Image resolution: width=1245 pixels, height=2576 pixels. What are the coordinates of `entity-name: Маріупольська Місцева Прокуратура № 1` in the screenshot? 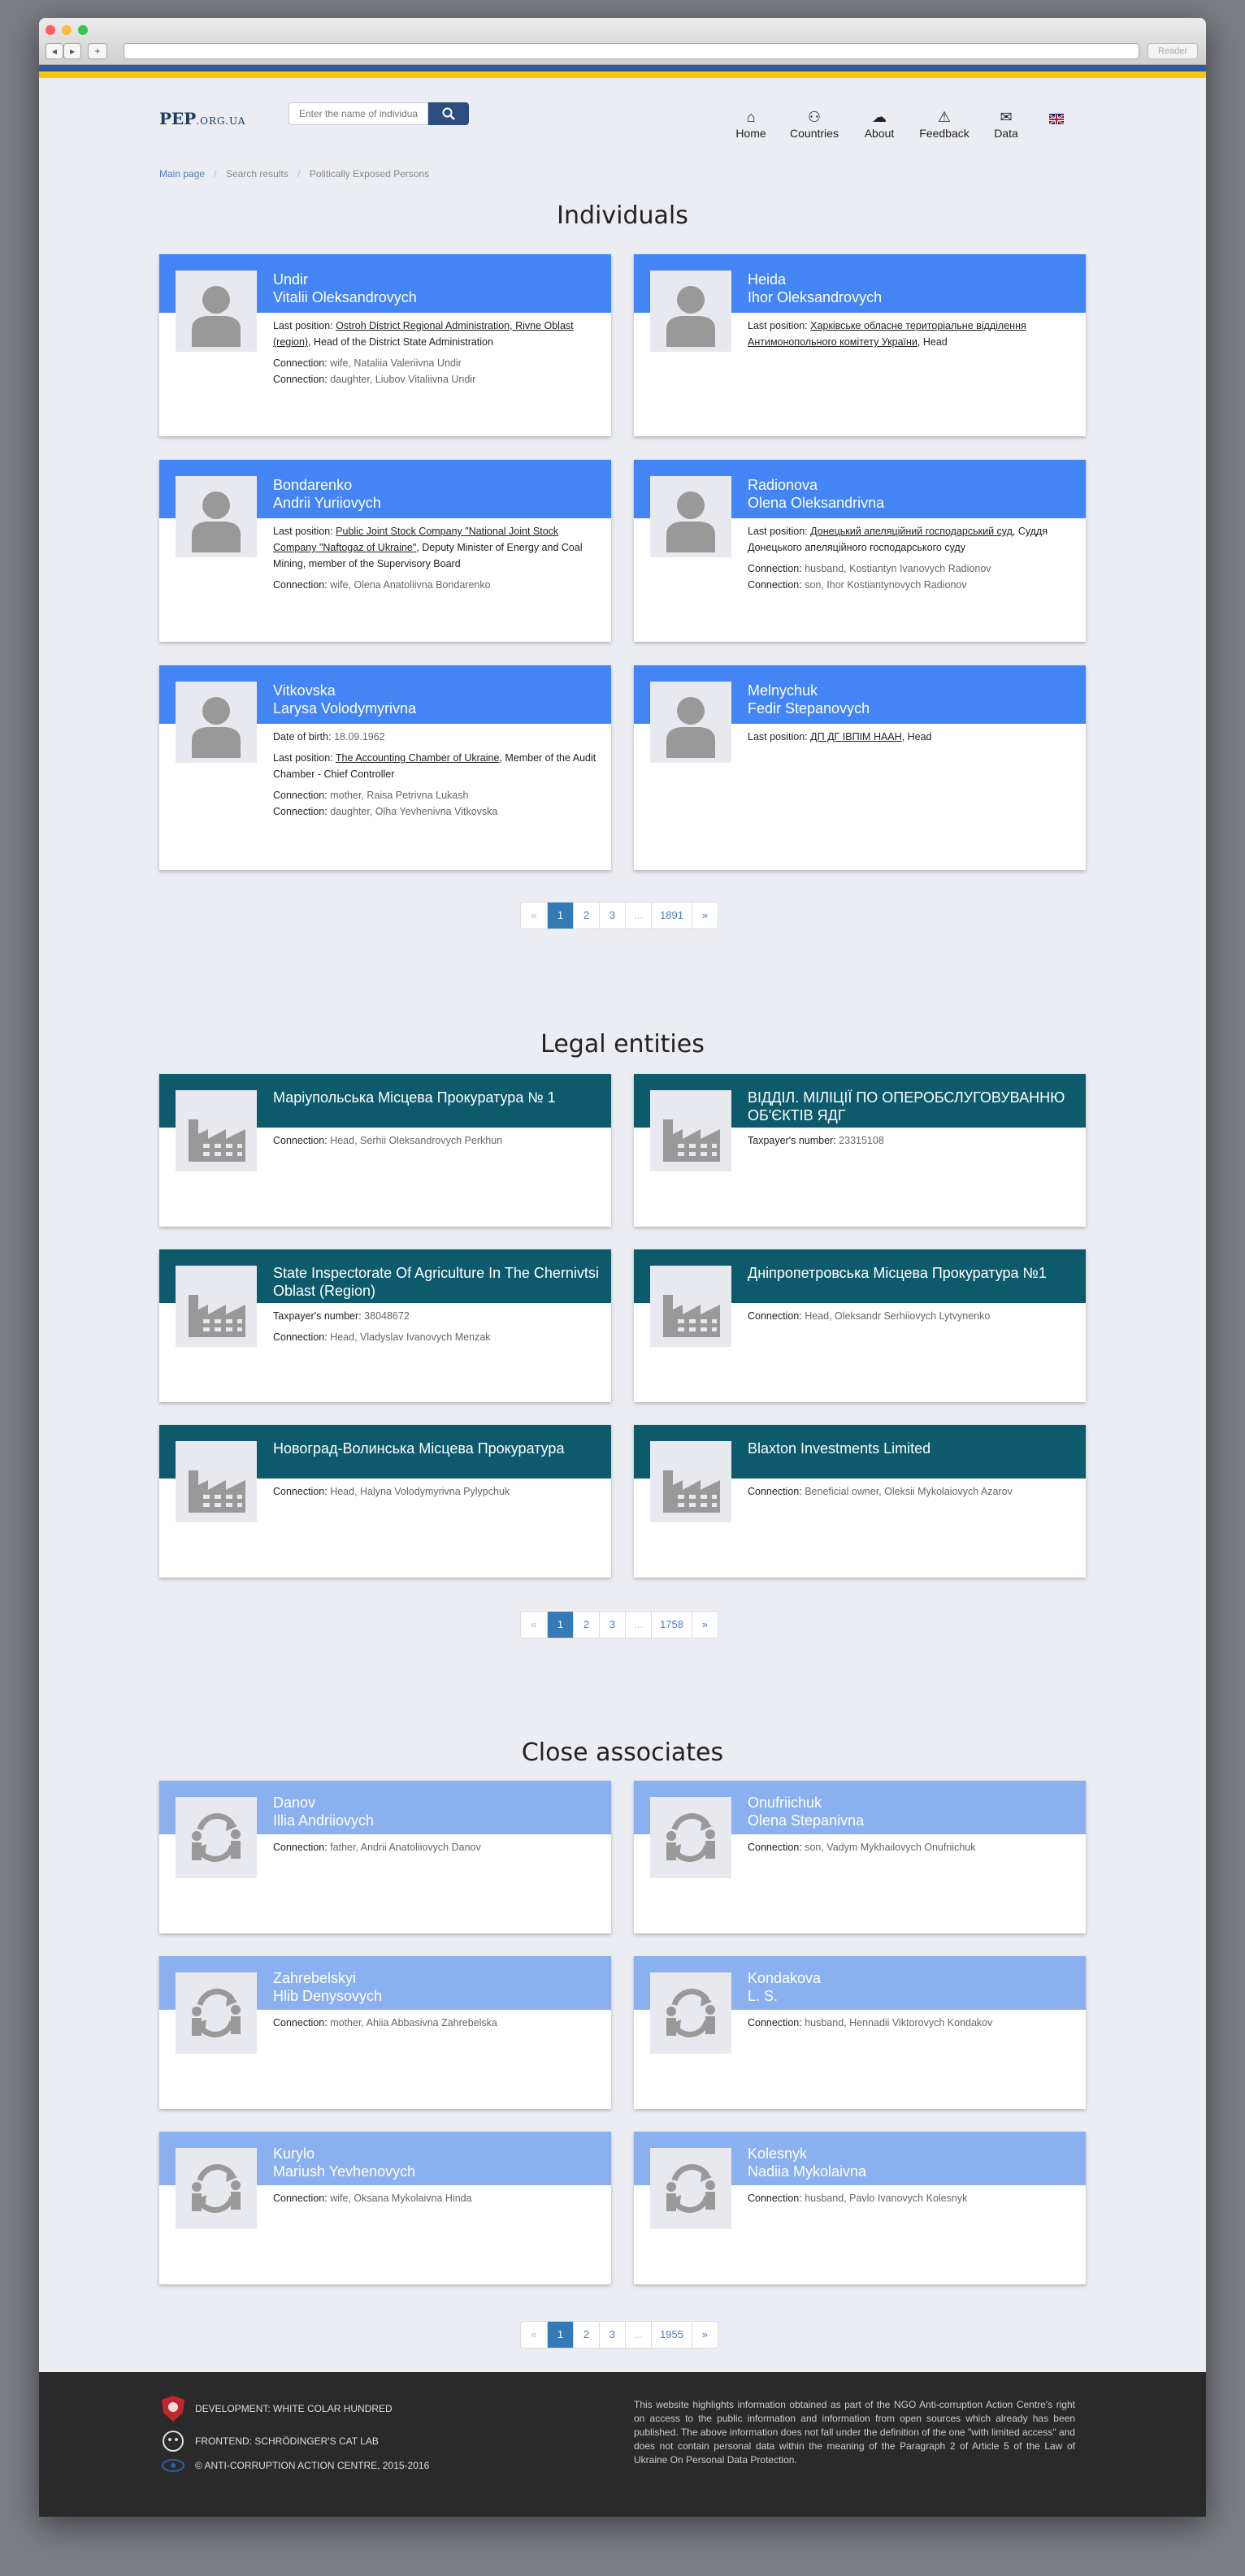 It's located at (442, 1097).